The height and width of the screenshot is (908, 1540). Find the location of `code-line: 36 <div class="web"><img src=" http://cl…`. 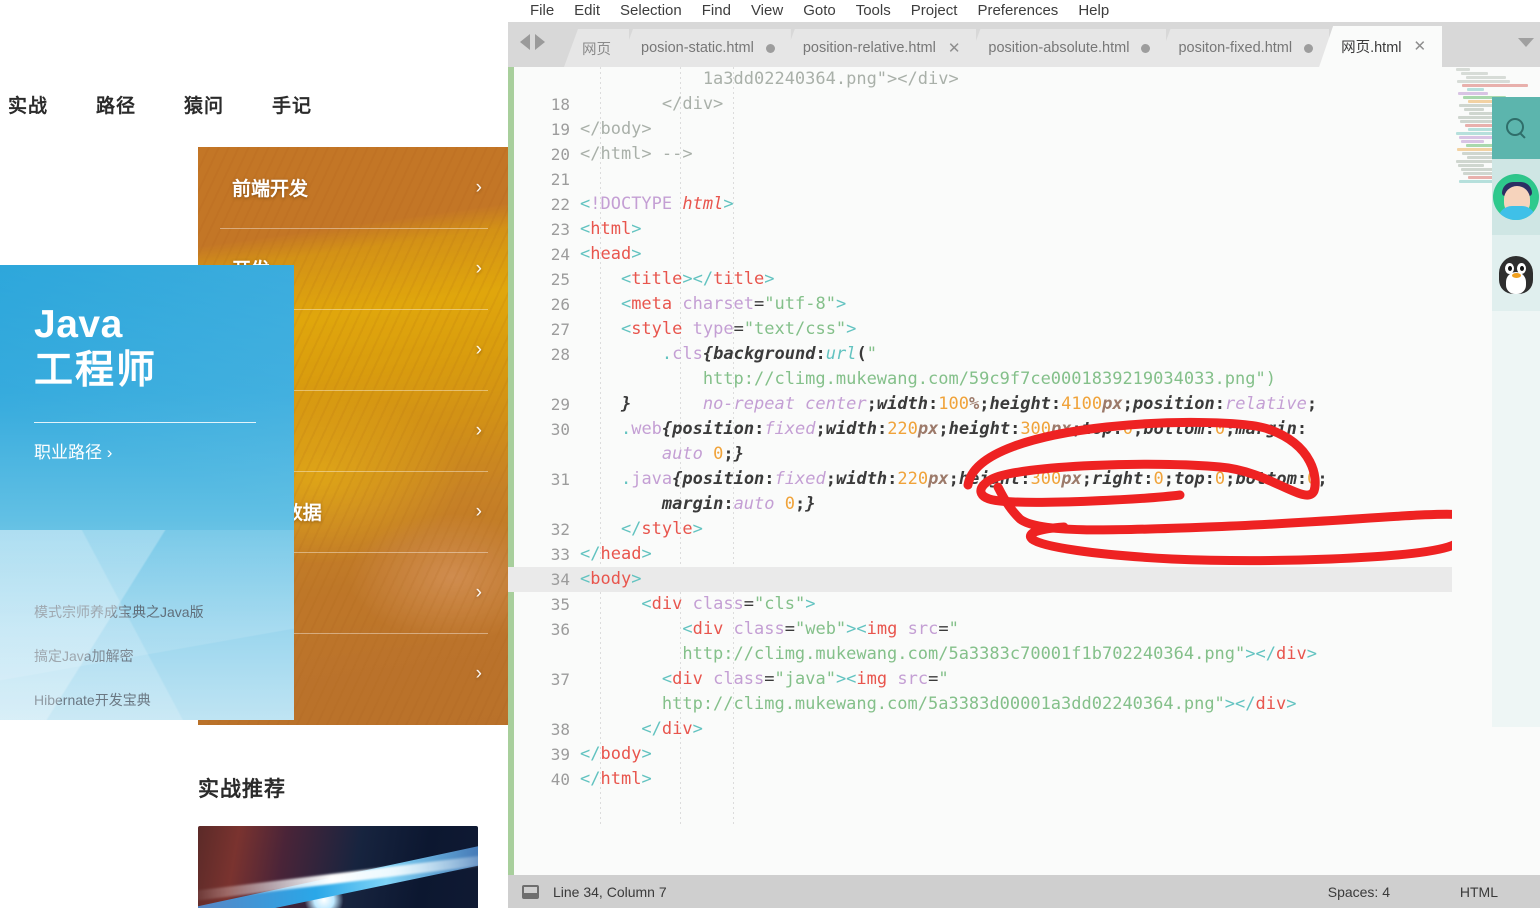

code-line: 36 <div class="web"><img src=" http://cl… is located at coordinates (1024, 642).